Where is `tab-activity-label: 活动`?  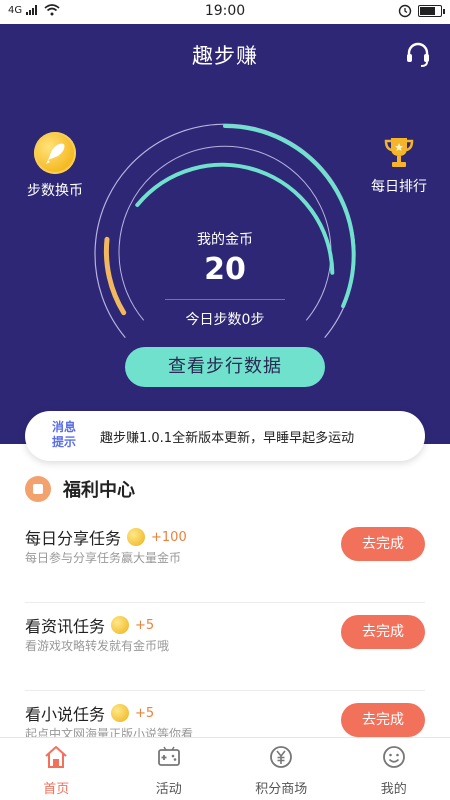 tab-activity-label: 活动 is located at coordinates (168, 789).